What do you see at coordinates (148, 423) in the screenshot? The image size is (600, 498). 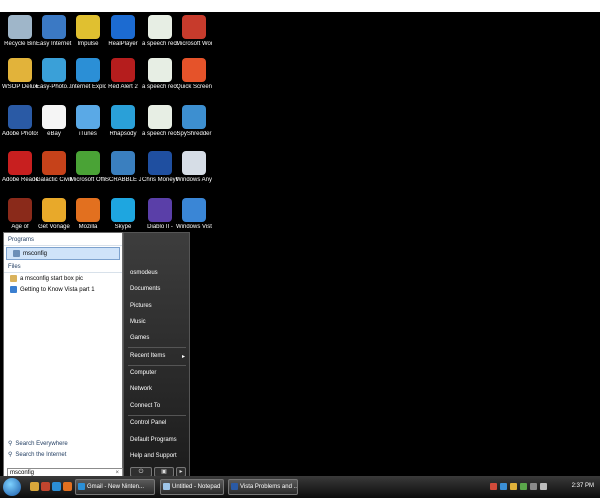 I see `start-item-control-panel: Control Panel` at bounding box center [148, 423].